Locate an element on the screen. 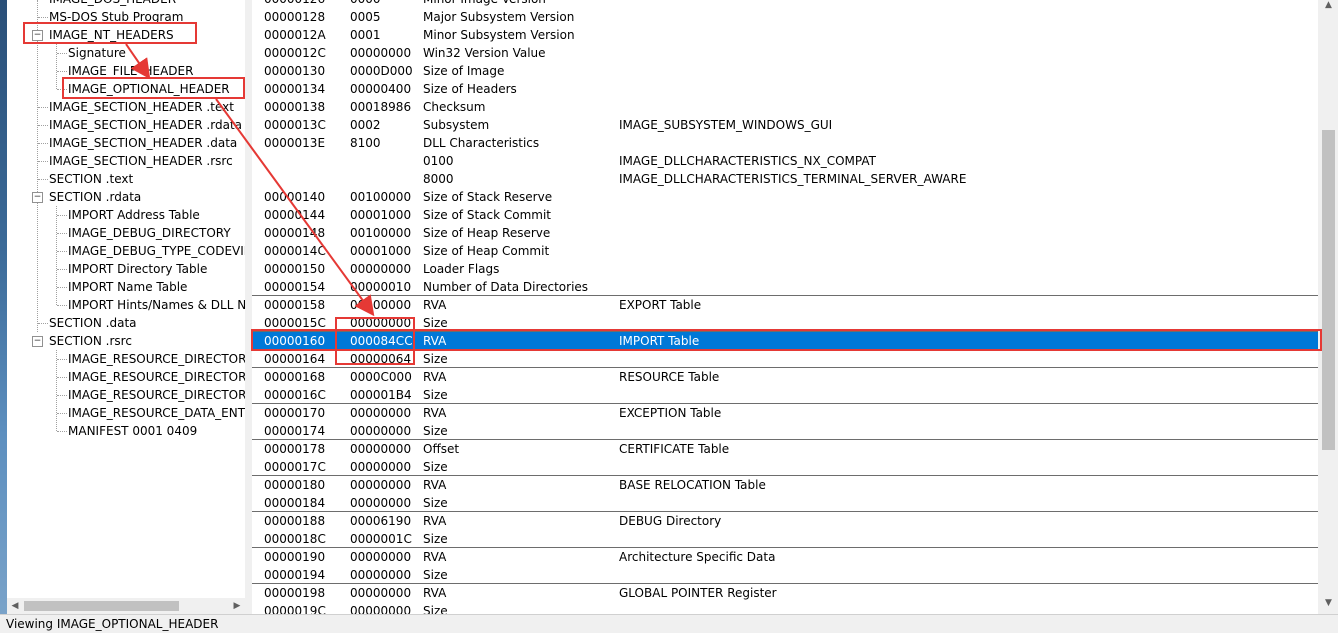  tree-item-section-header-text: IMAGE_SECTION_HEADER .text is located at coordinates (141, 107).